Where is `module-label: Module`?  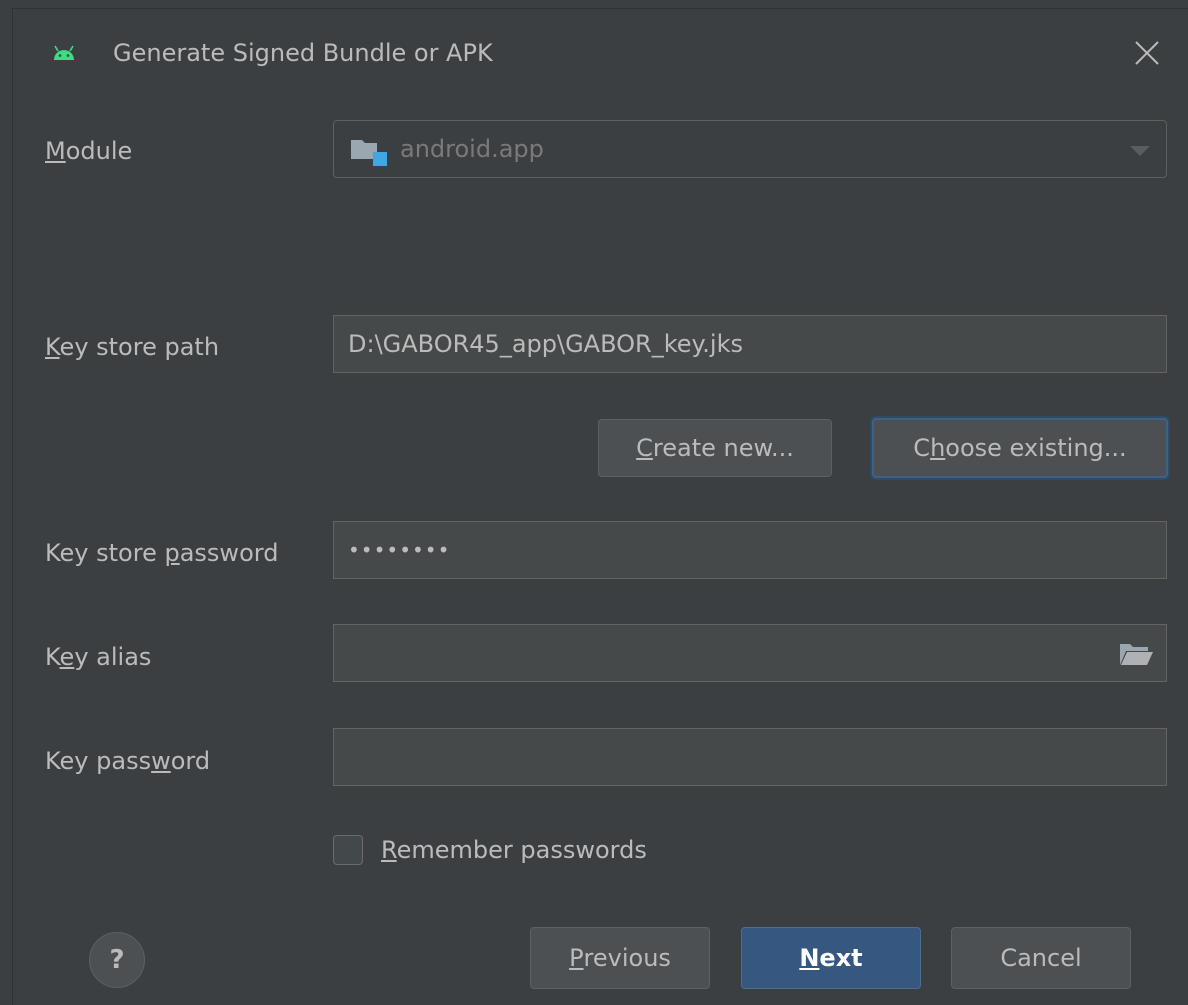
module-label: Module is located at coordinates (89, 151).